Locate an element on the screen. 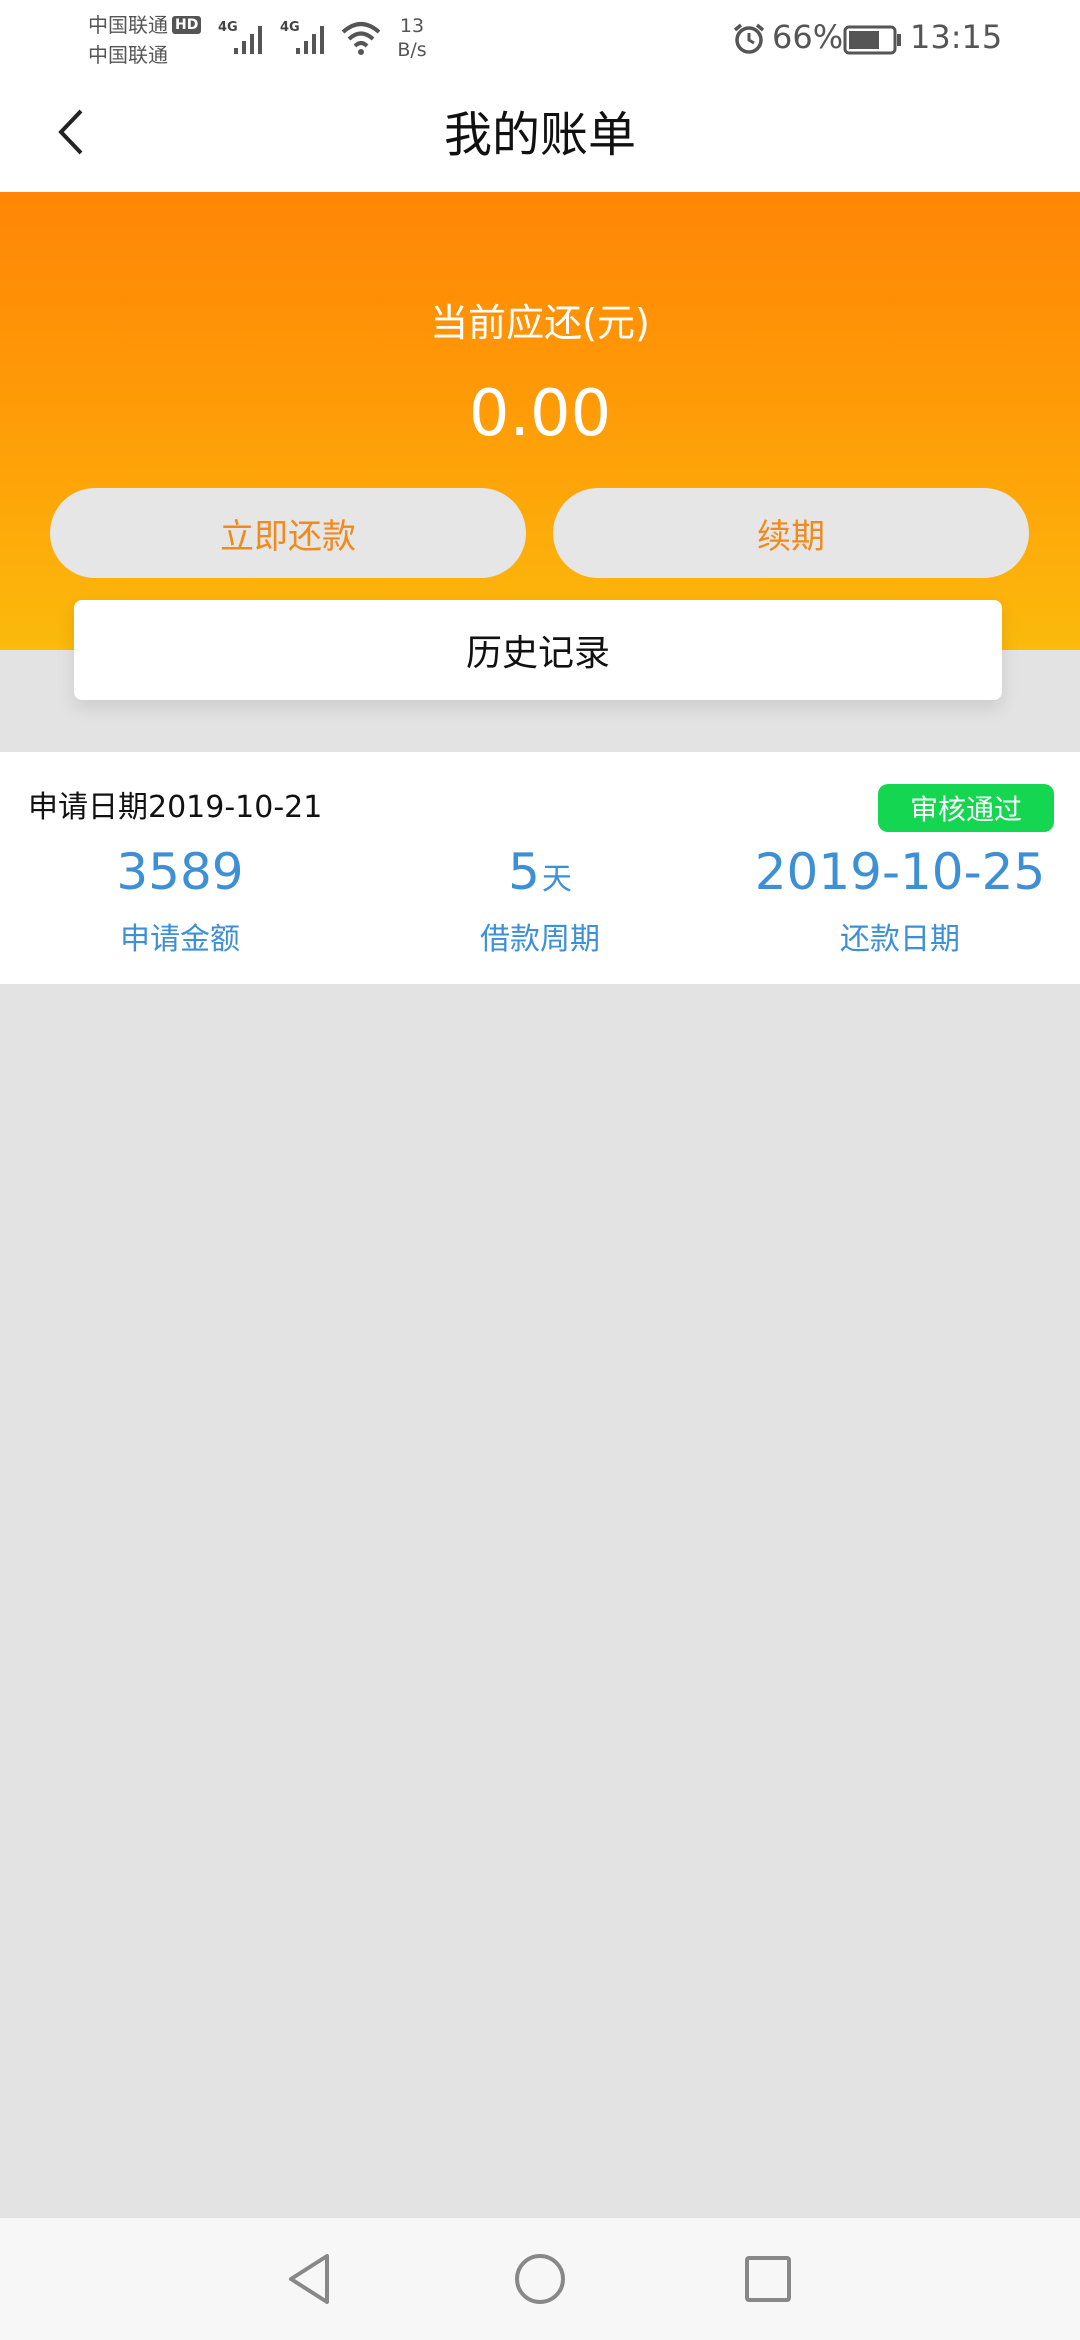  loan-period-label: 借款周期 is located at coordinates (540, 939).